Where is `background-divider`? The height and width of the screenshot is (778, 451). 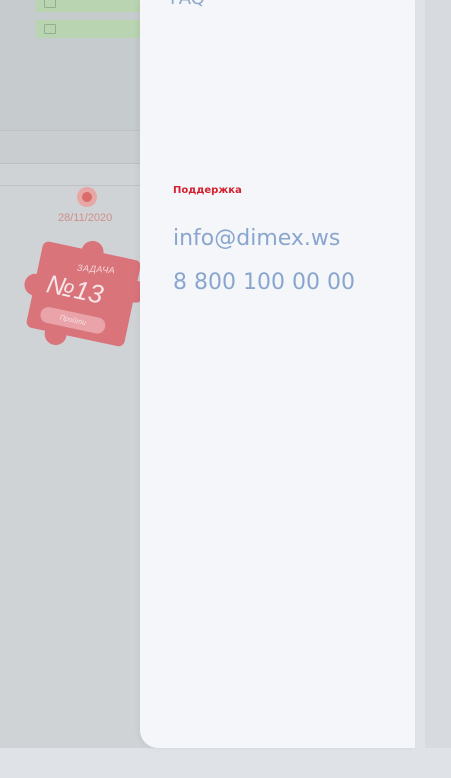 background-divider is located at coordinates (75, 185).